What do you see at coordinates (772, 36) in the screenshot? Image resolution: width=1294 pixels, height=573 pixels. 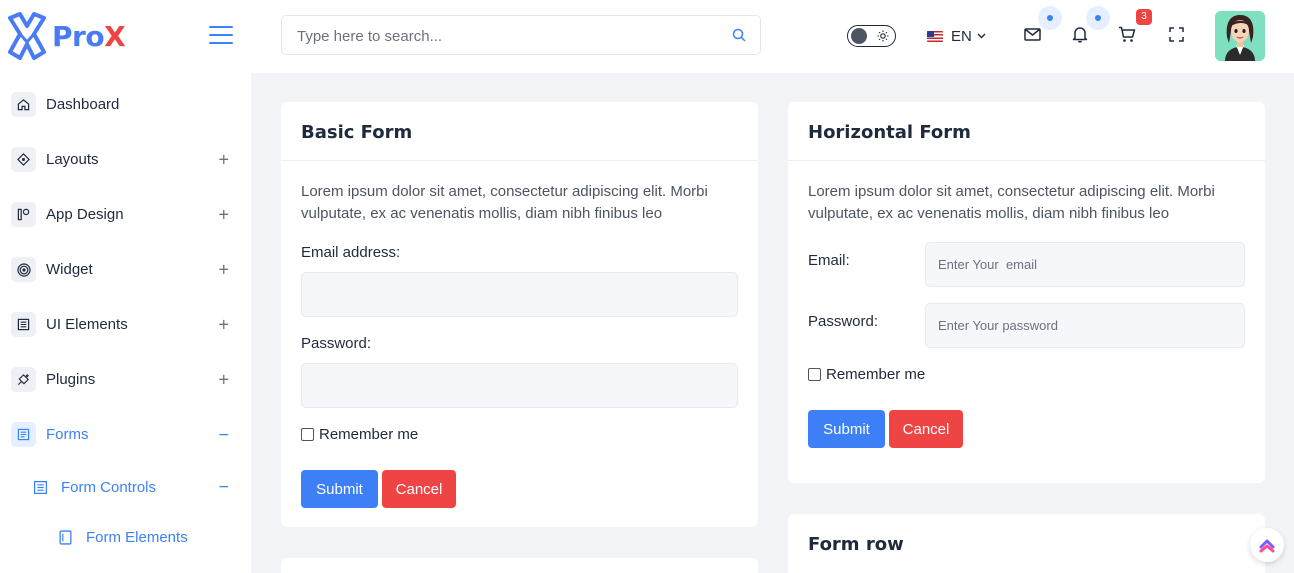 I see `top-header: EN 3` at bounding box center [772, 36].